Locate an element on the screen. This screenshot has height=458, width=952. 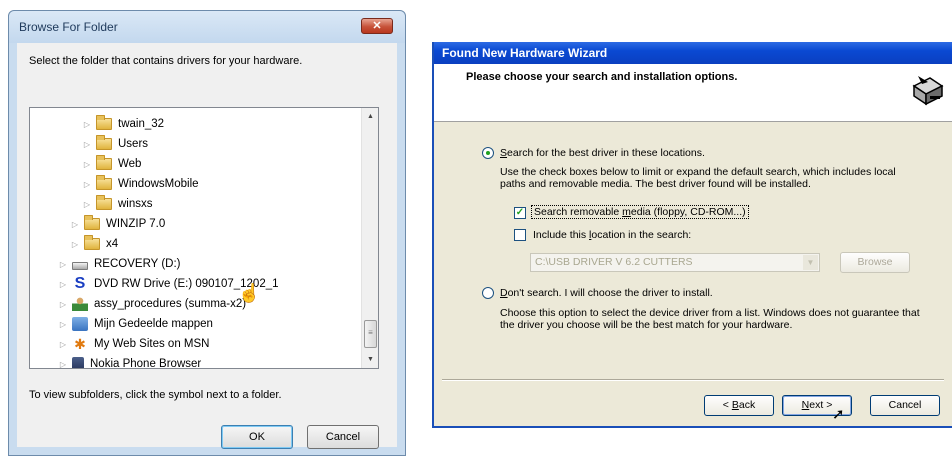
mouse-pointer-icon: ➚ is located at coordinates (838, 414).